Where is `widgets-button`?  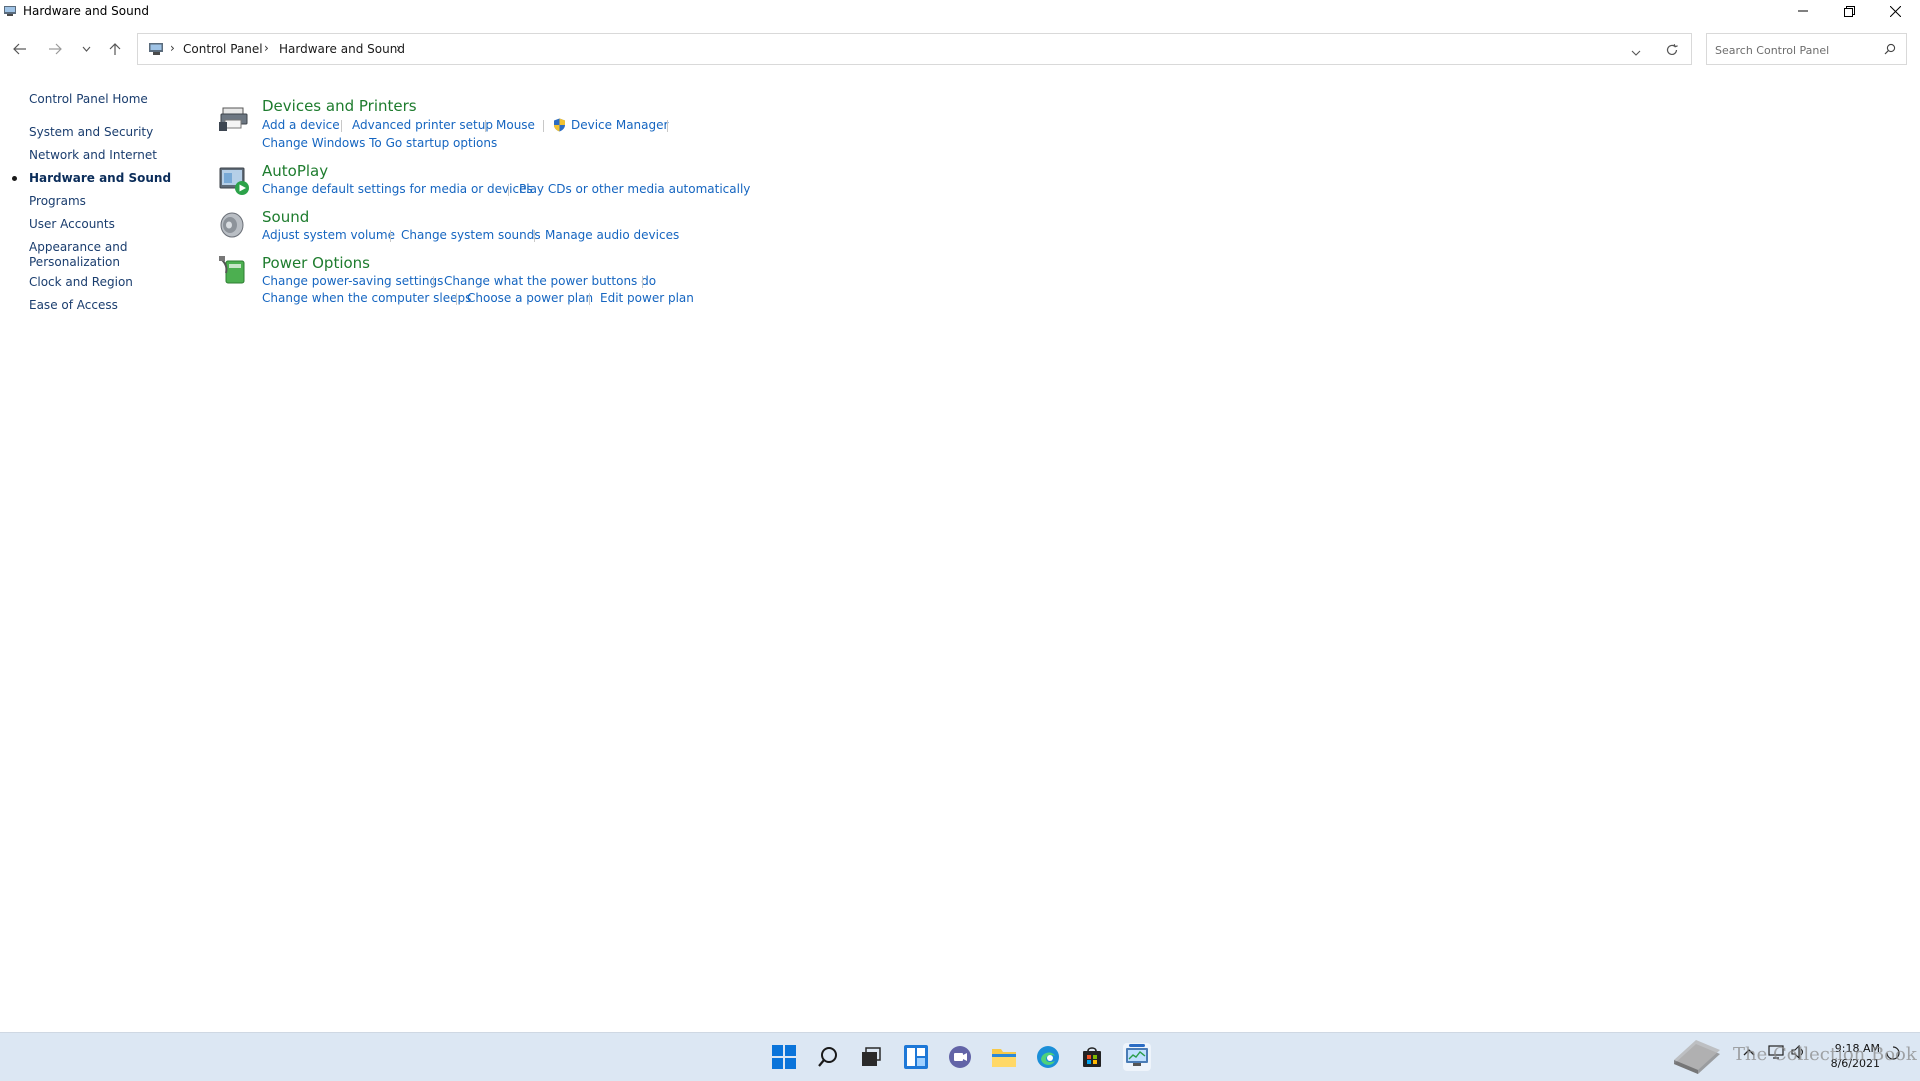 widgets-button is located at coordinates (916, 1057).